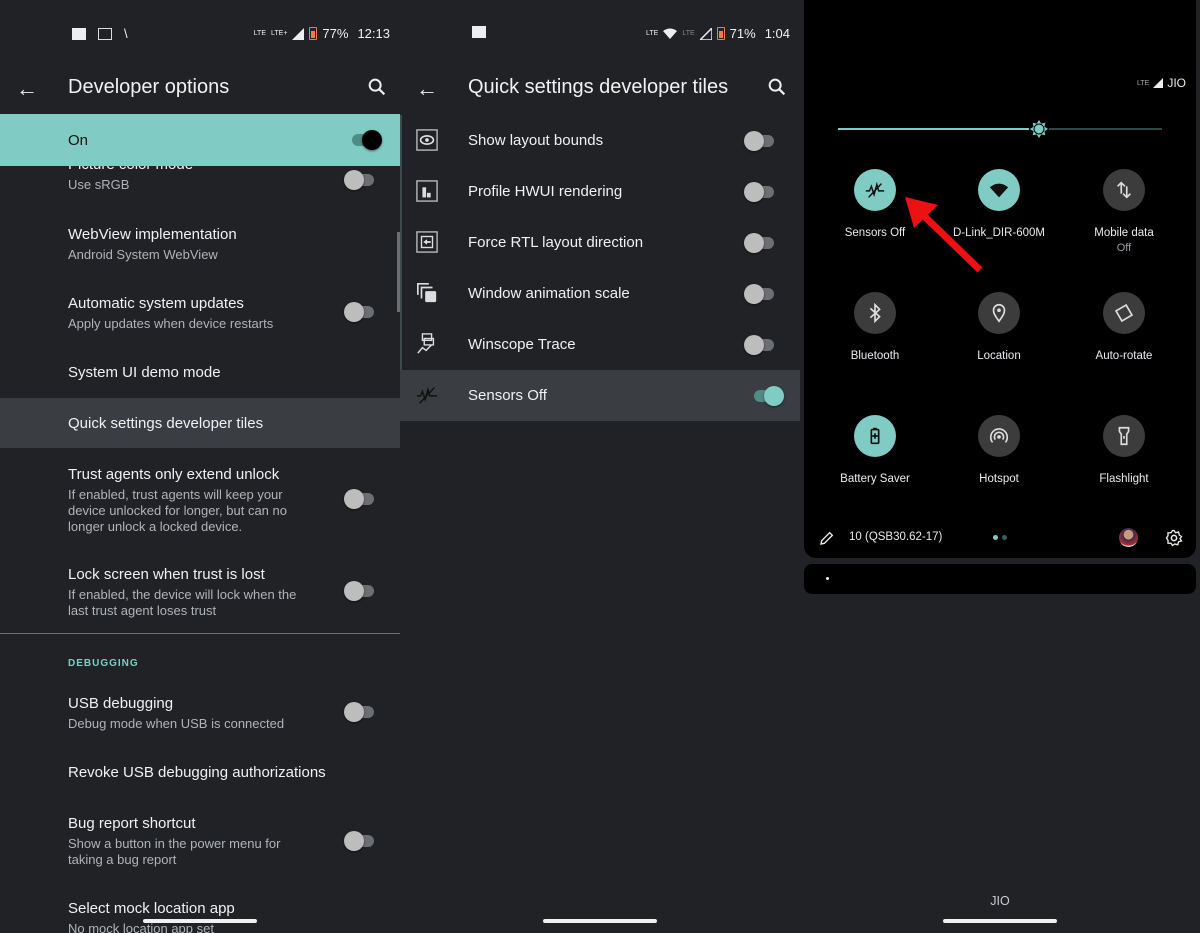  Describe the element at coordinates (121, 703) in the screenshot. I see `setting-title: USB debugging` at that location.